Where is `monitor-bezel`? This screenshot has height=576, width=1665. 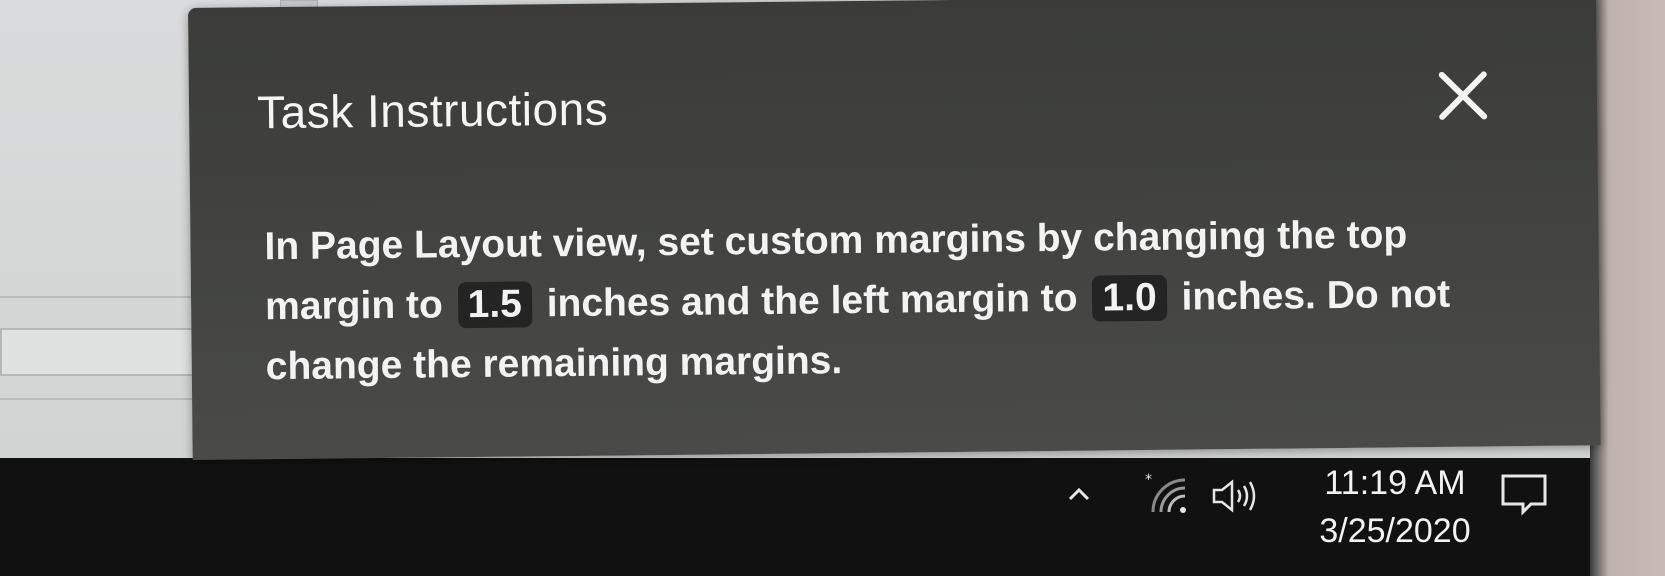 monitor-bezel is located at coordinates (1627, 288).